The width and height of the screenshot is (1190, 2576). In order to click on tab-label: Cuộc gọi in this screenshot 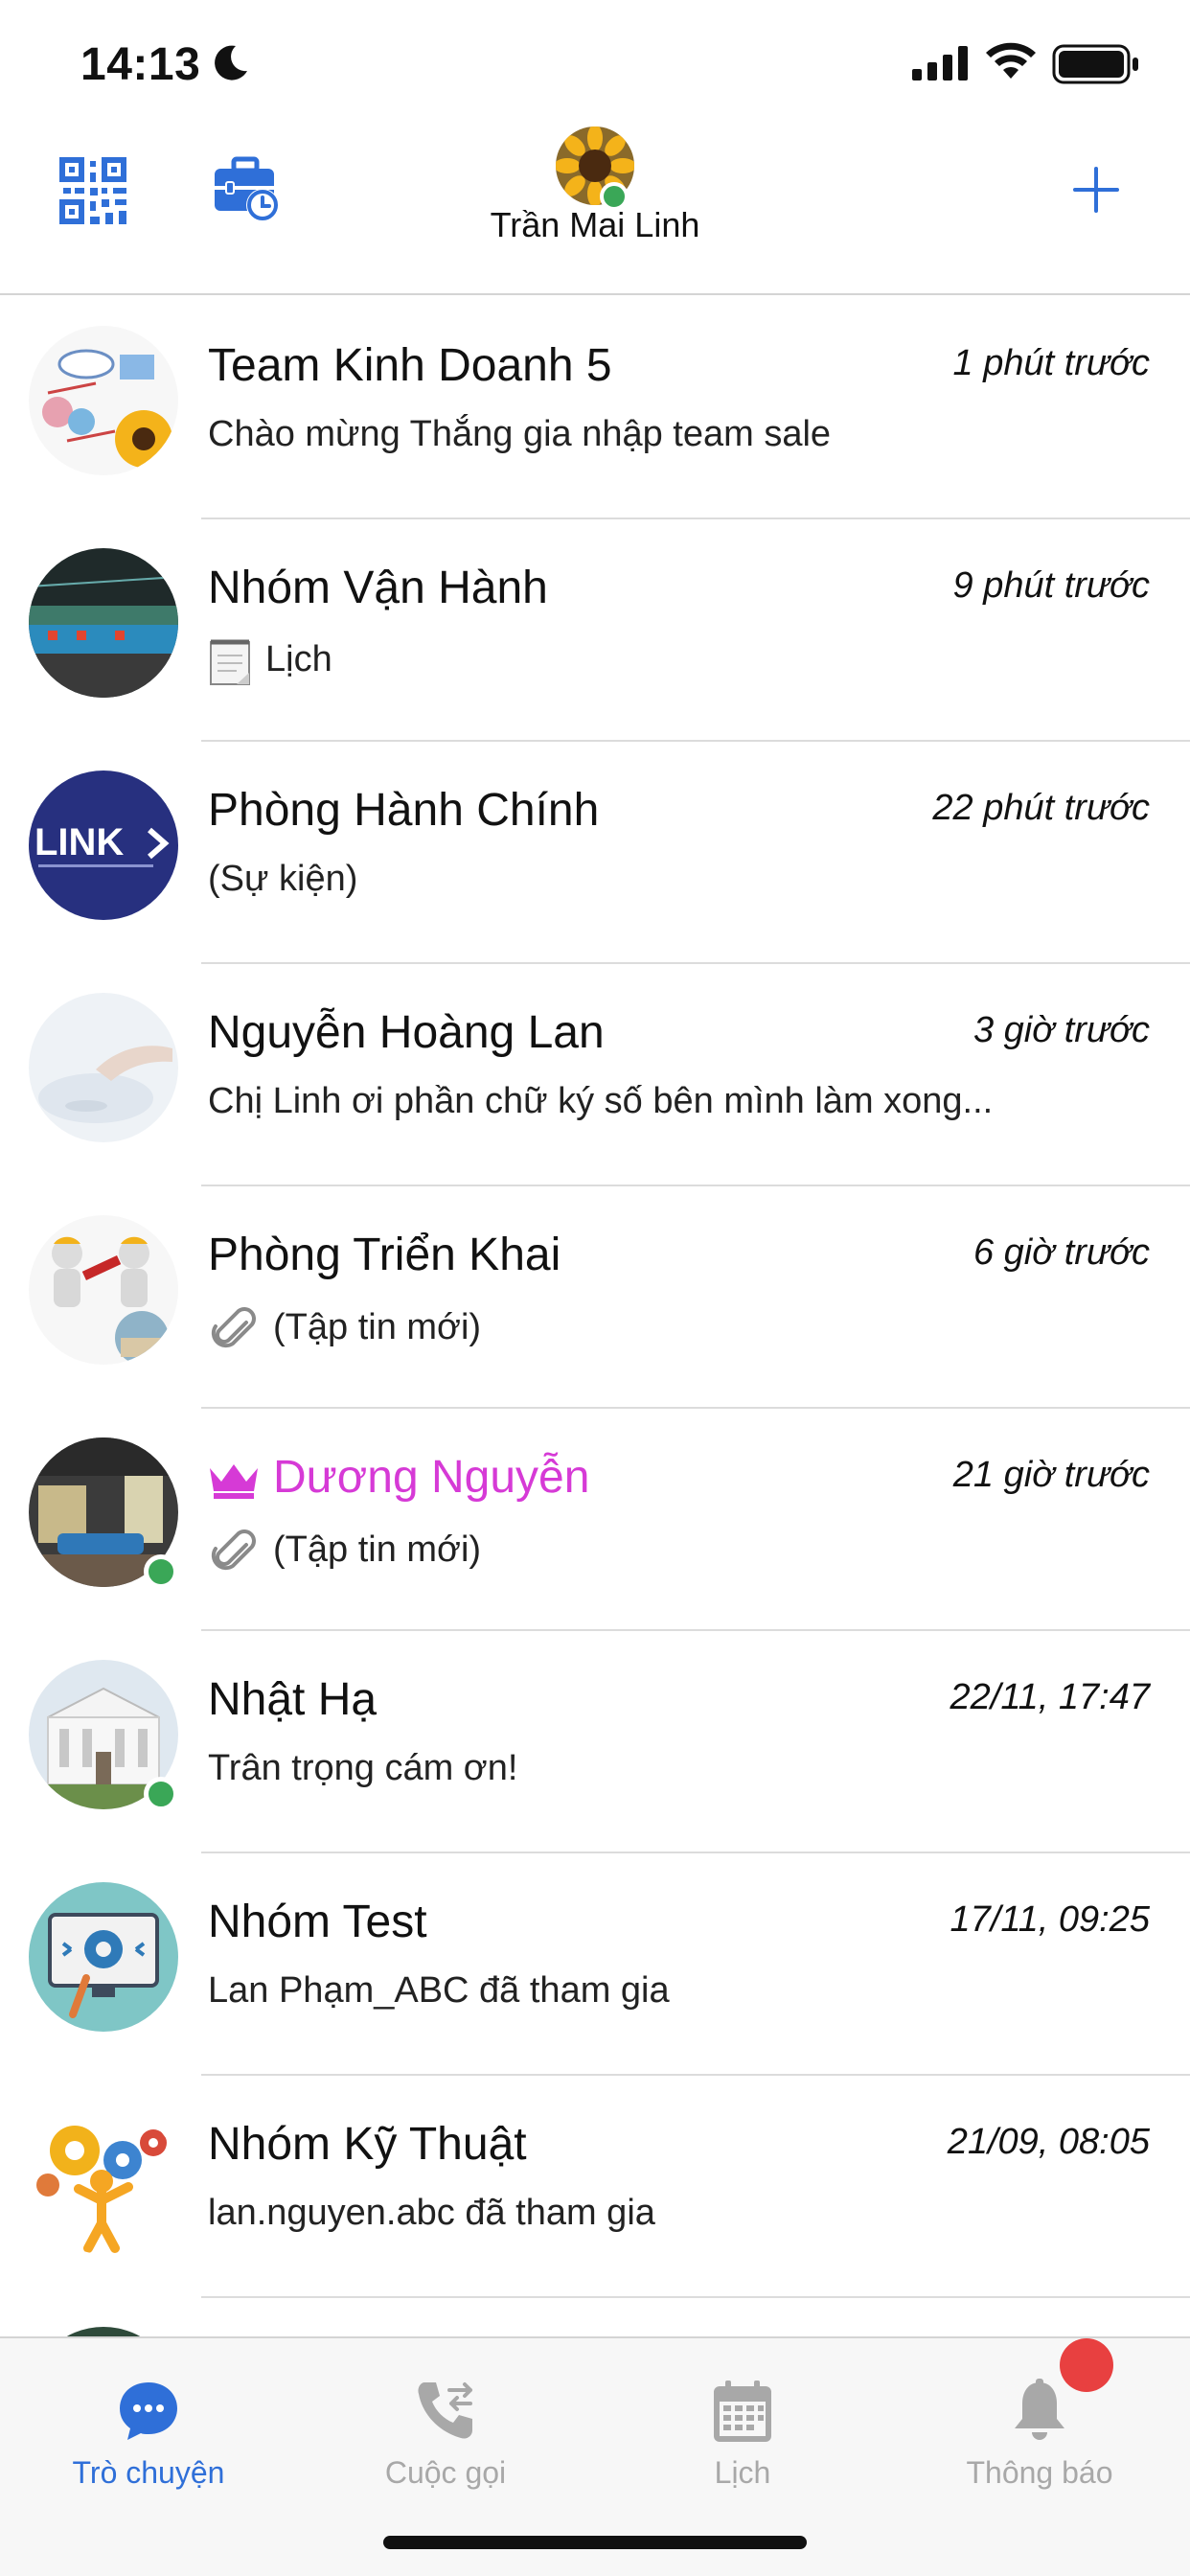, I will do `click(445, 2472)`.